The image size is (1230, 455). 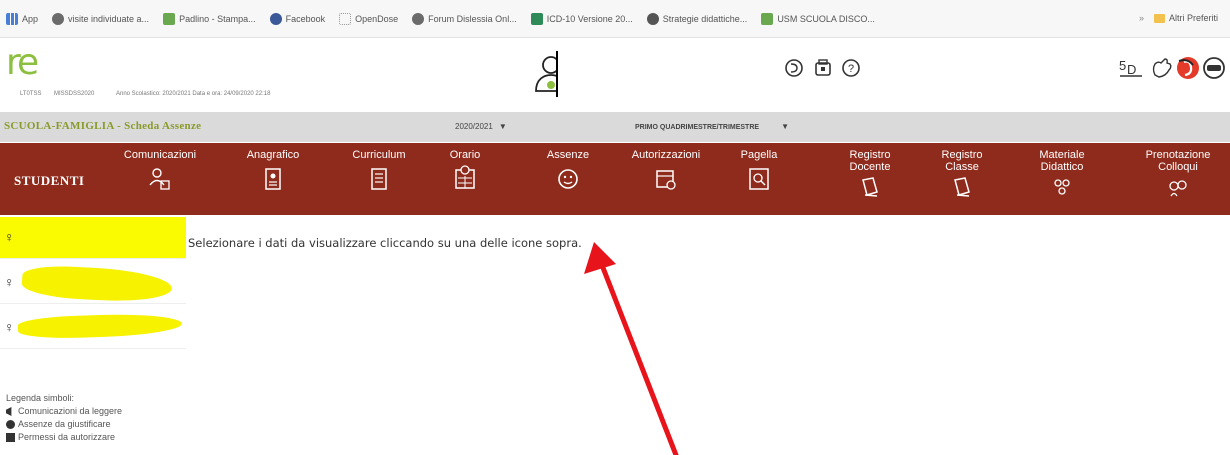 I want to click on student-item-3: ♀, so click(x=93, y=328).